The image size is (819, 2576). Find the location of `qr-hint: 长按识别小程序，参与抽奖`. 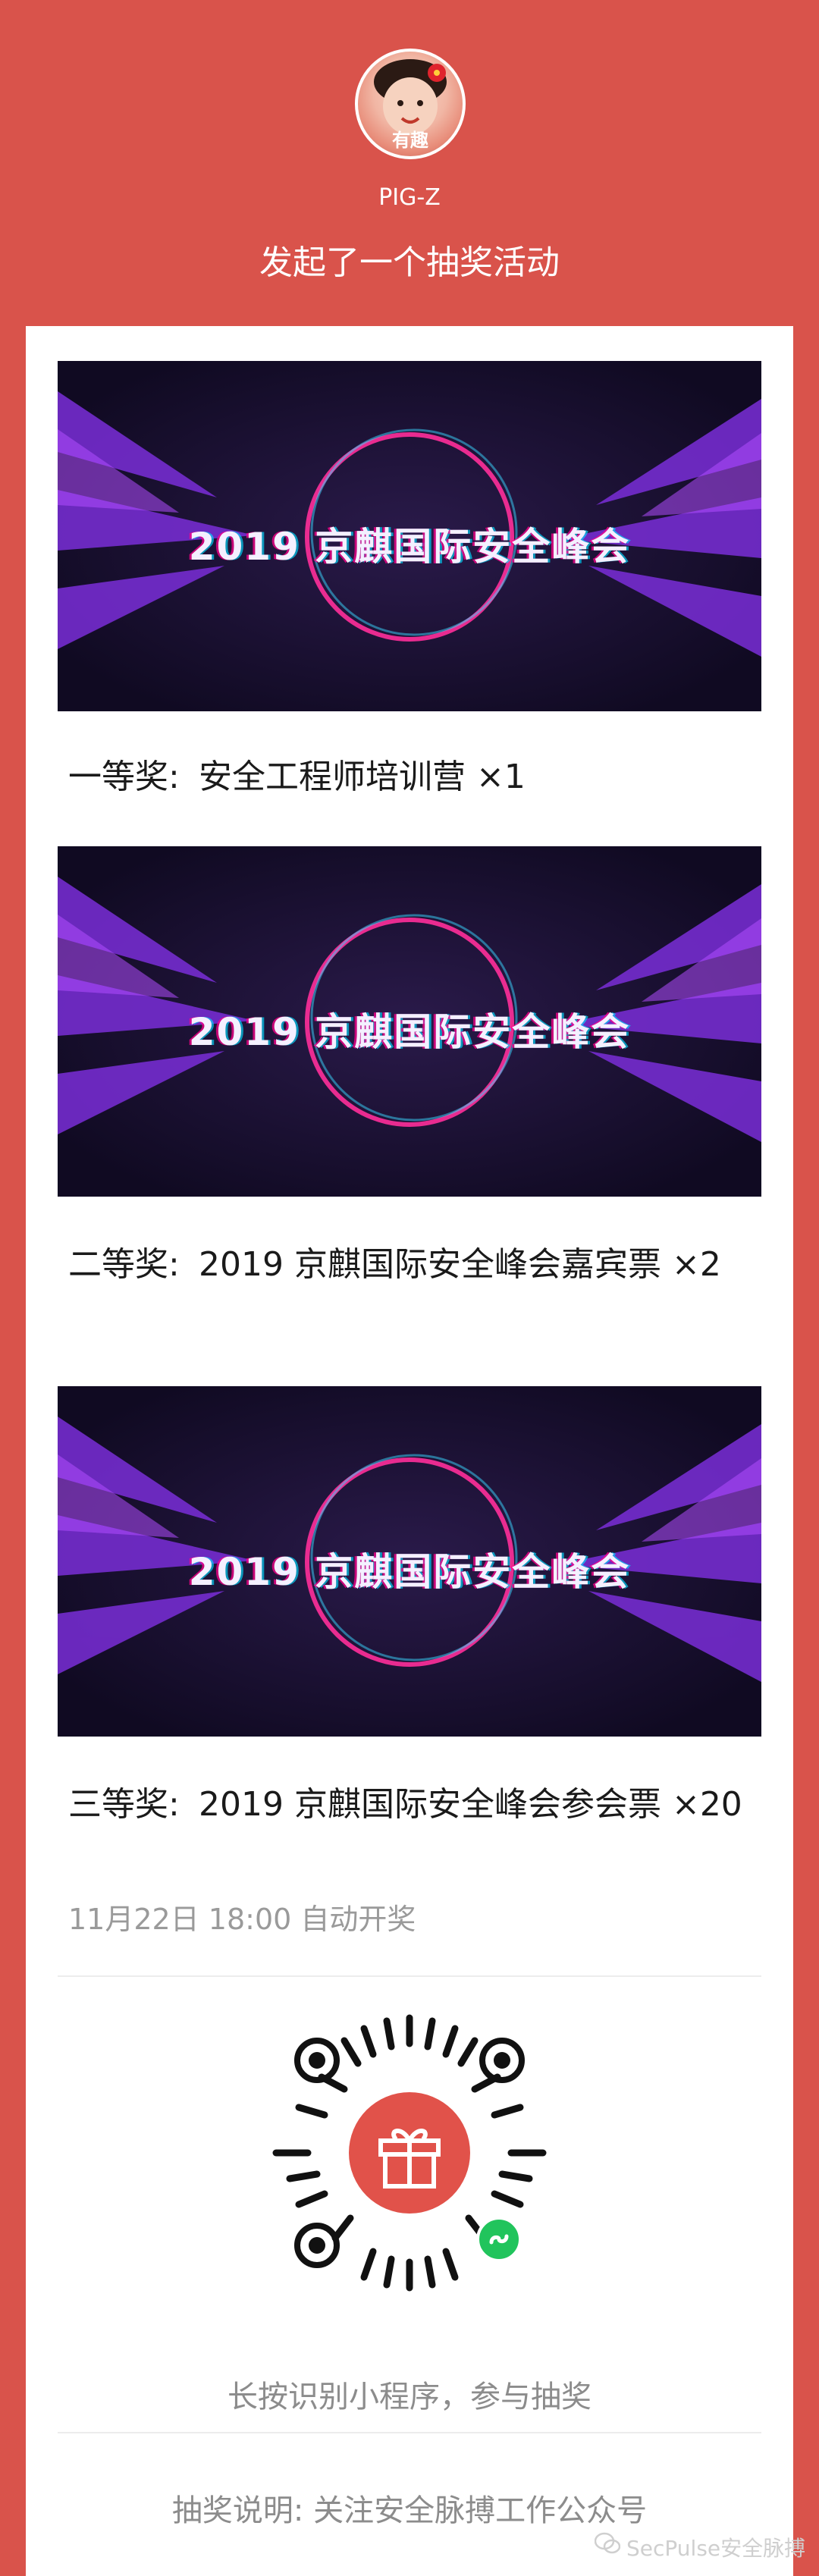

qr-hint: 长按识别小程序，参与抽奖 is located at coordinates (410, 2397).